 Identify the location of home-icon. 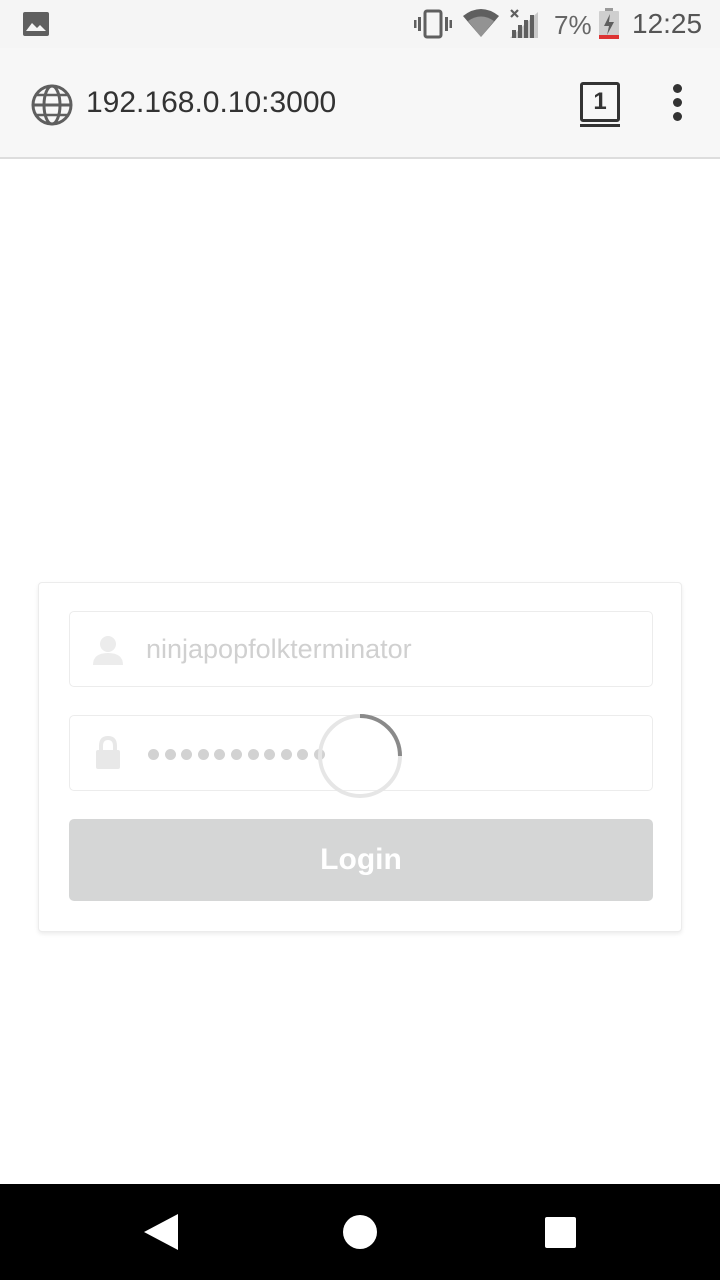
(360, 1232).